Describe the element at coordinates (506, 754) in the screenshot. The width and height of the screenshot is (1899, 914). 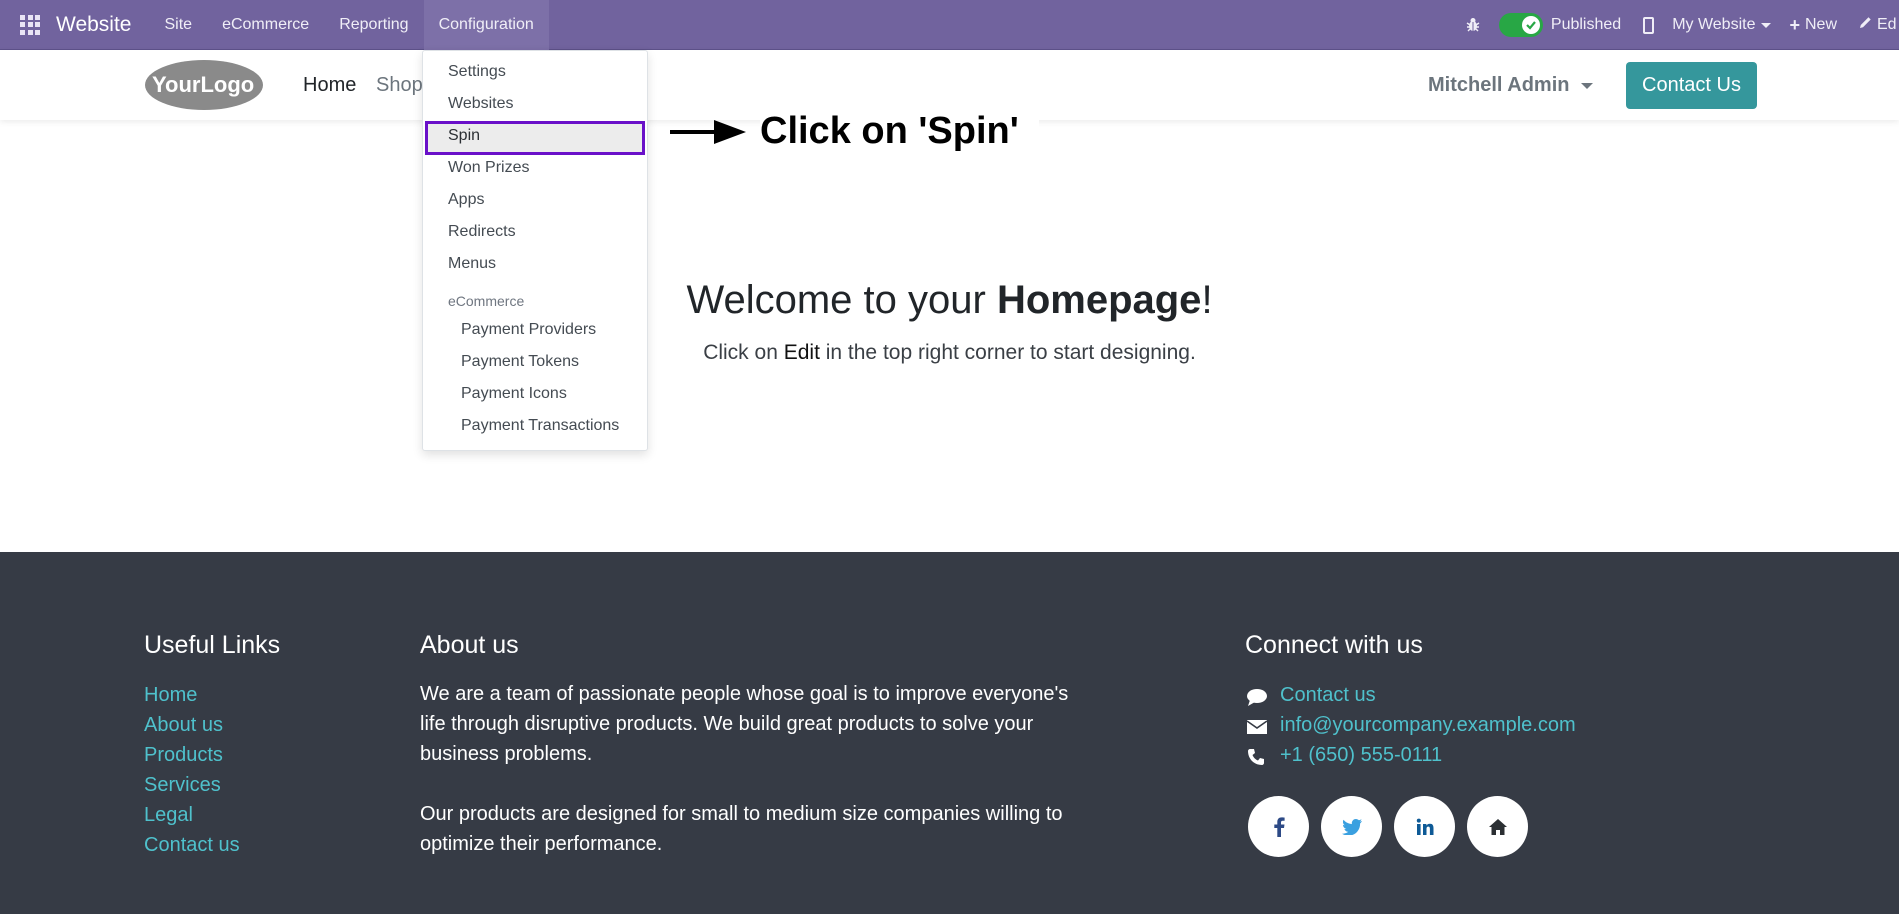
I see `about-line: business problems.` at that location.